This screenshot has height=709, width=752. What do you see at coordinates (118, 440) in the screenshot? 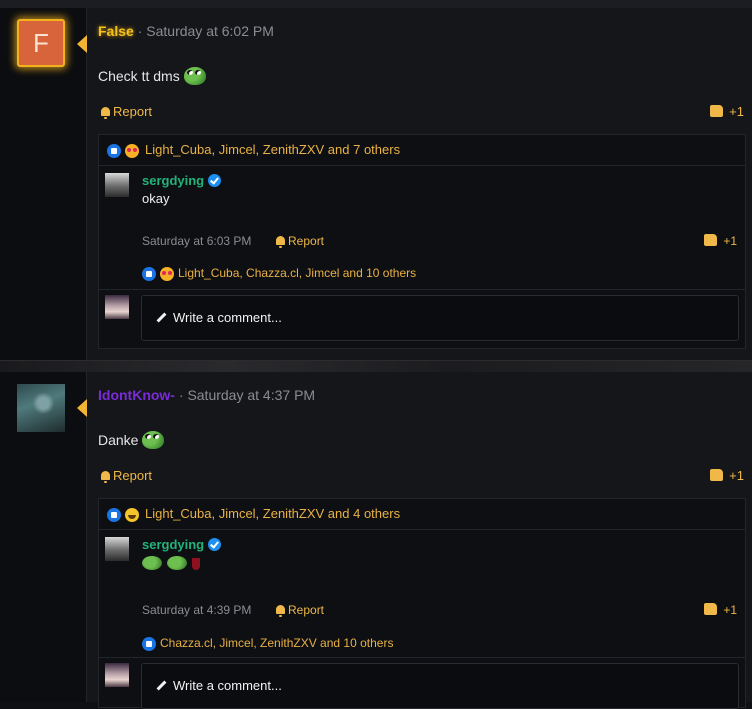
I see `post-message-text: Danke` at bounding box center [118, 440].